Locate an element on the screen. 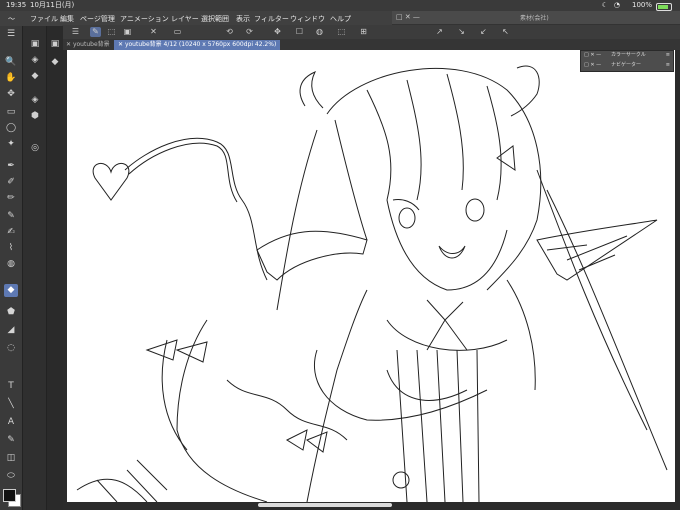 Image resolution: width=680 pixels, height=510 pixels. lasso-icon: ◯ is located at coordinates (11, 128).